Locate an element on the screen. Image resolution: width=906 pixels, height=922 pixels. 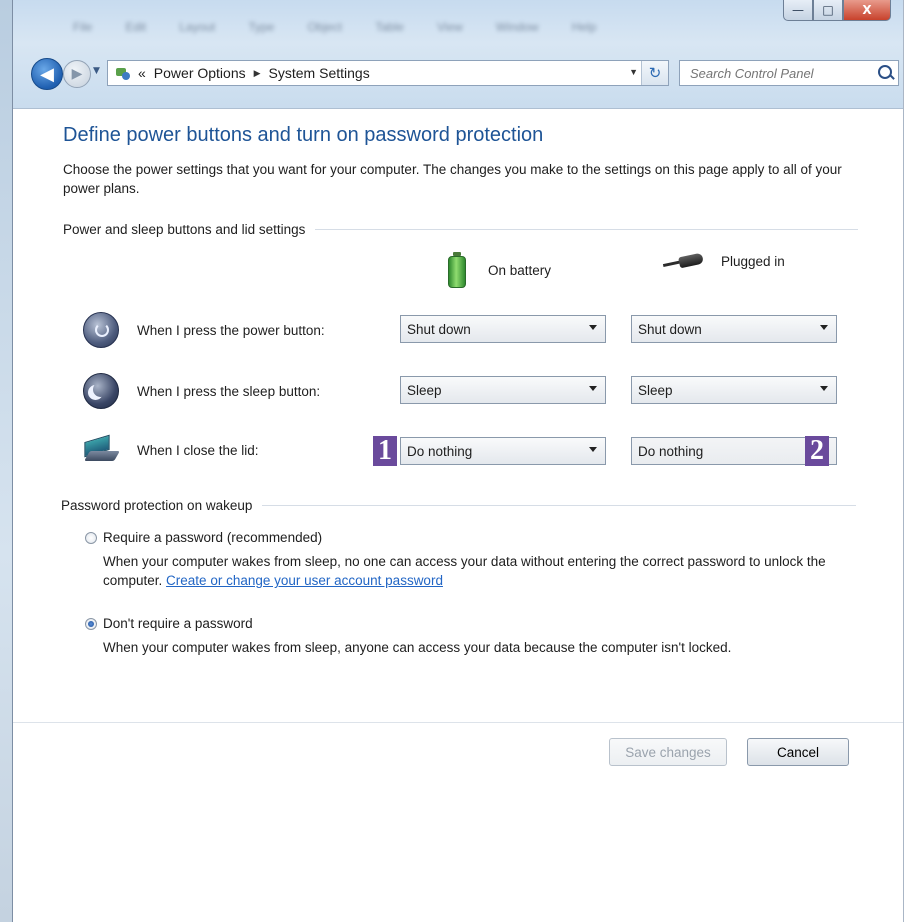
no-password-radio is located at coordinates (91, 623).